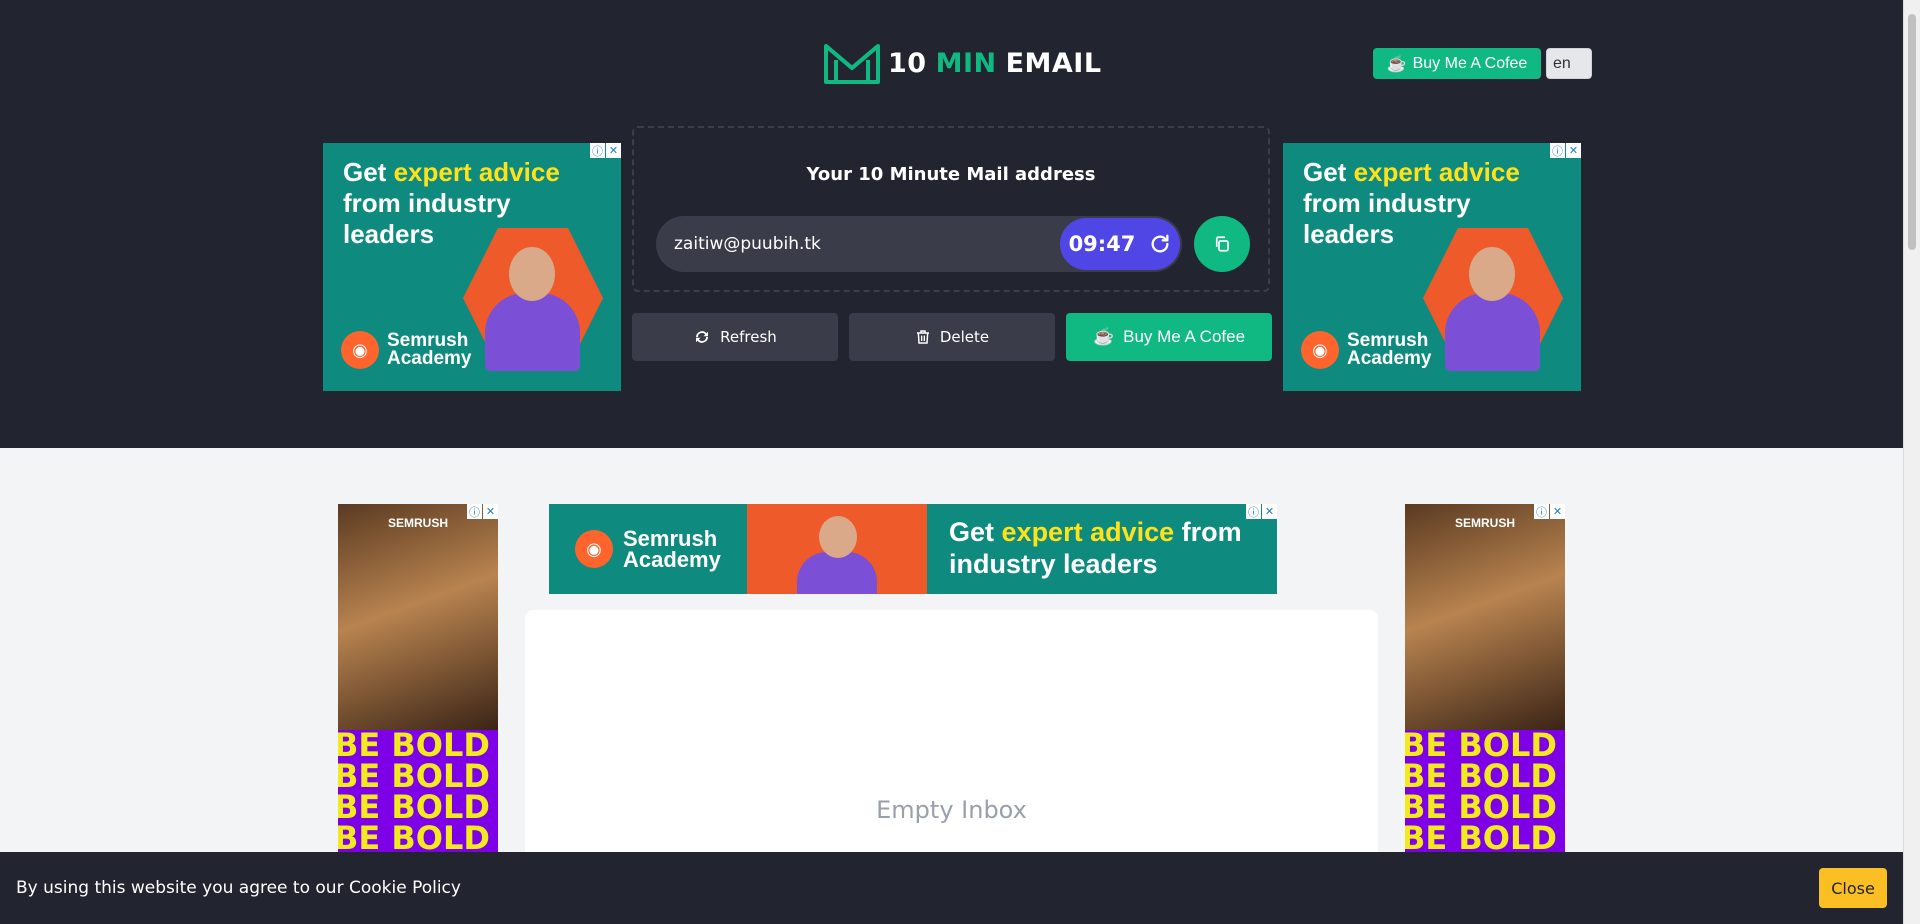  What do you see at coordinates (852, 64) in the screenshot?
I see `envelope-logo-icon` at bounding box center [852, 64].